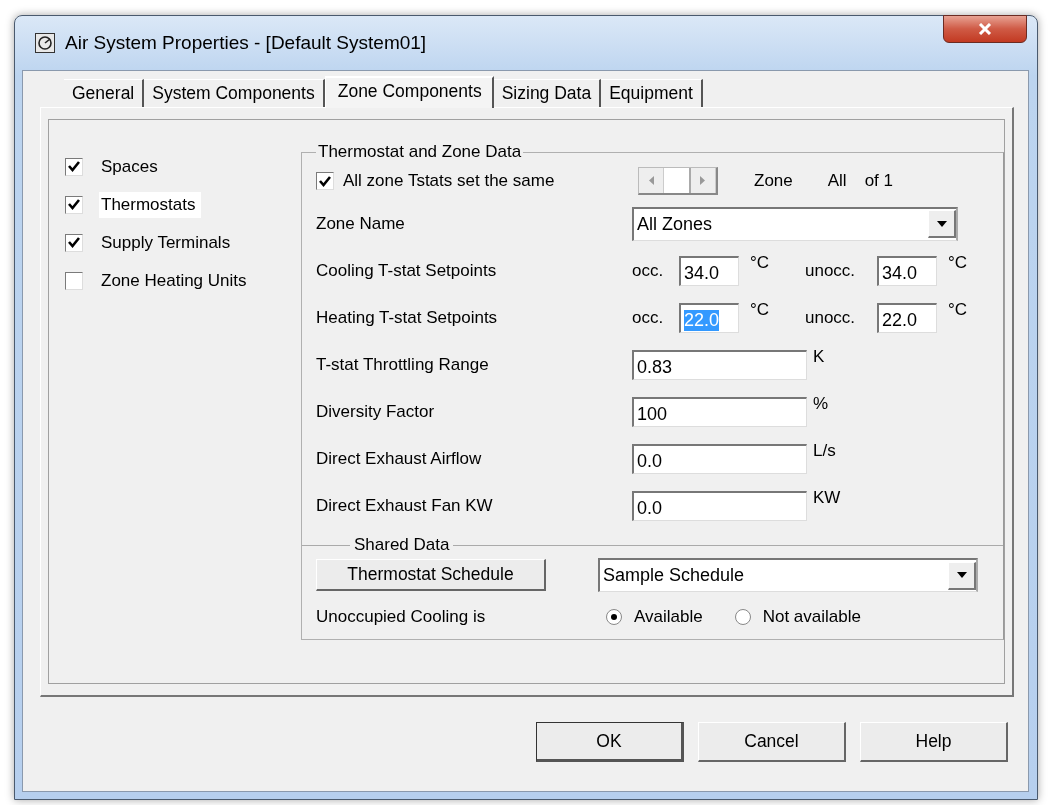  Describe the element at coordinates (934, 742) in the screenshot. I see `dialog-button: Help` at that location.